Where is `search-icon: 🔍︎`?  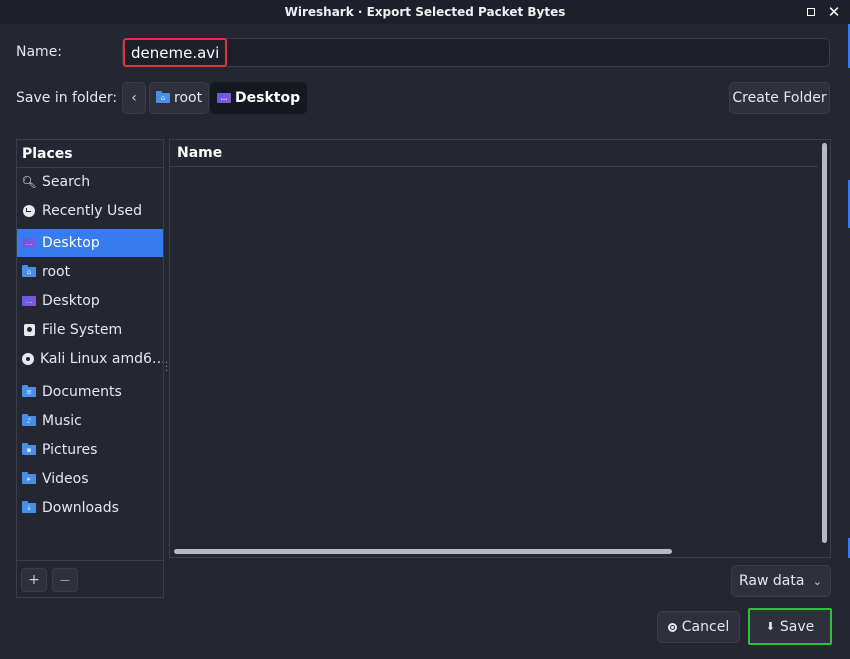 search-icon: 🔍︎ is located at coordinates (29, 182).